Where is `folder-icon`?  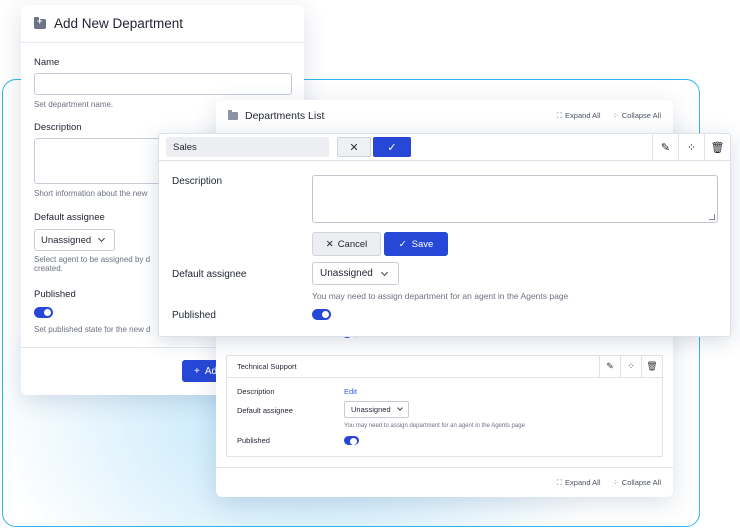 folder-icon is located at coordinates (233, 115).